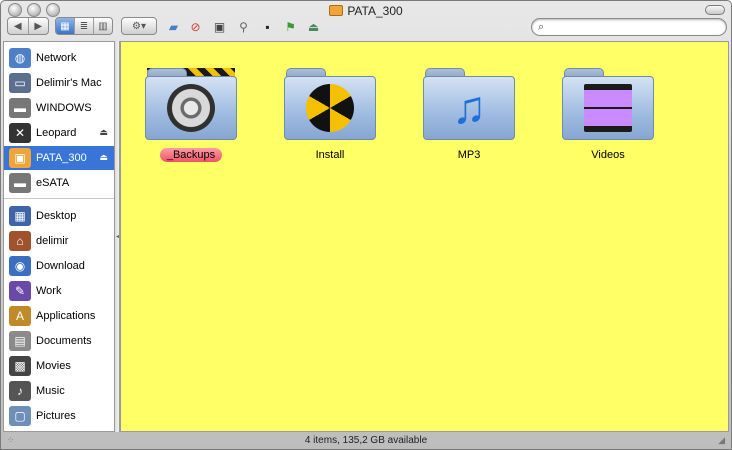 This screenshot has height=450, width=732. I want to click on back-button: ◀, so click(18, 26).